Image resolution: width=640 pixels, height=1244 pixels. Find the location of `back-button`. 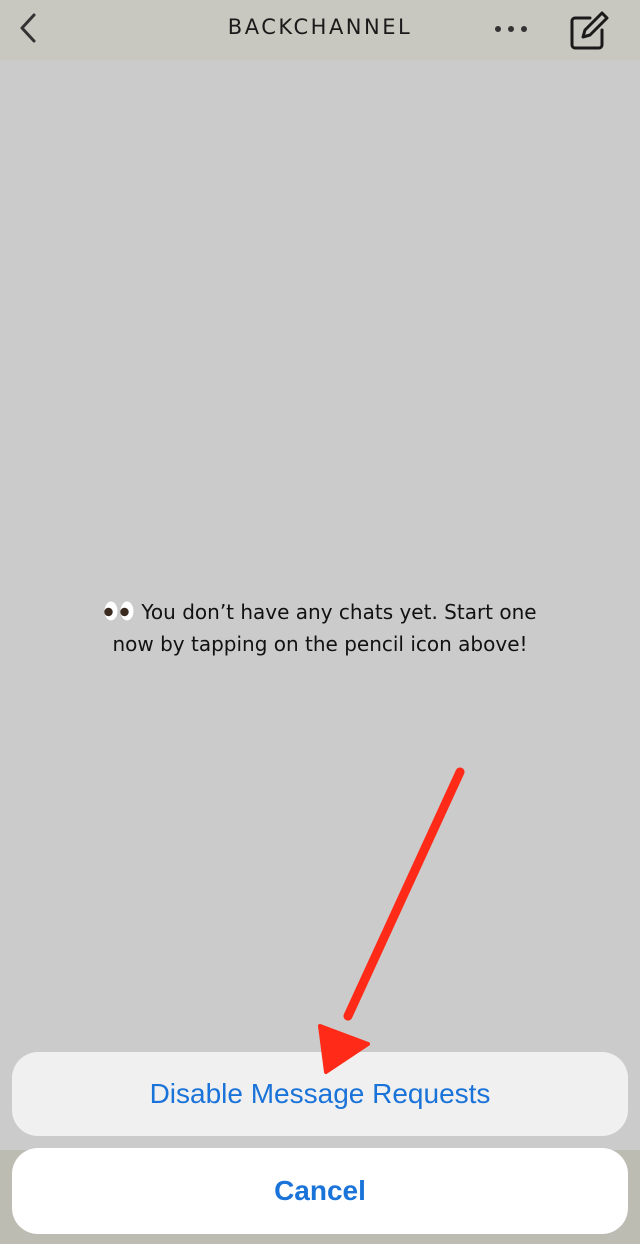

back-button is located at coordinates (28, 28).